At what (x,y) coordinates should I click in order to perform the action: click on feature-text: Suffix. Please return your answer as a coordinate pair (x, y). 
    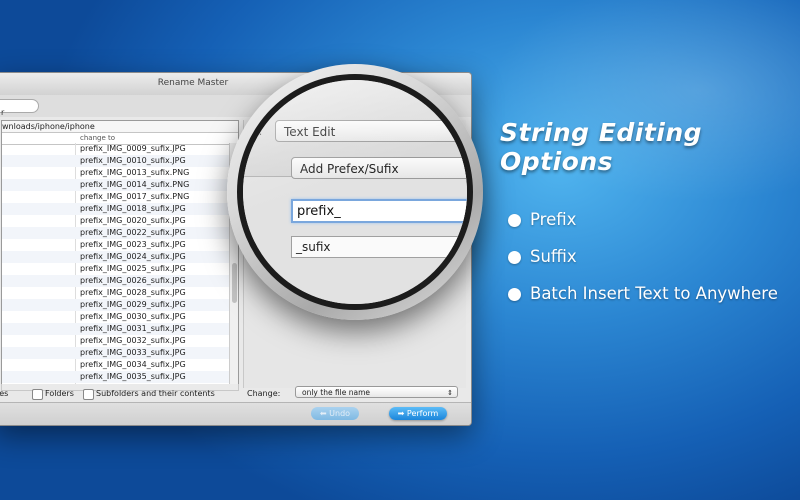
    Looking at the image, I should click on (553, 256).